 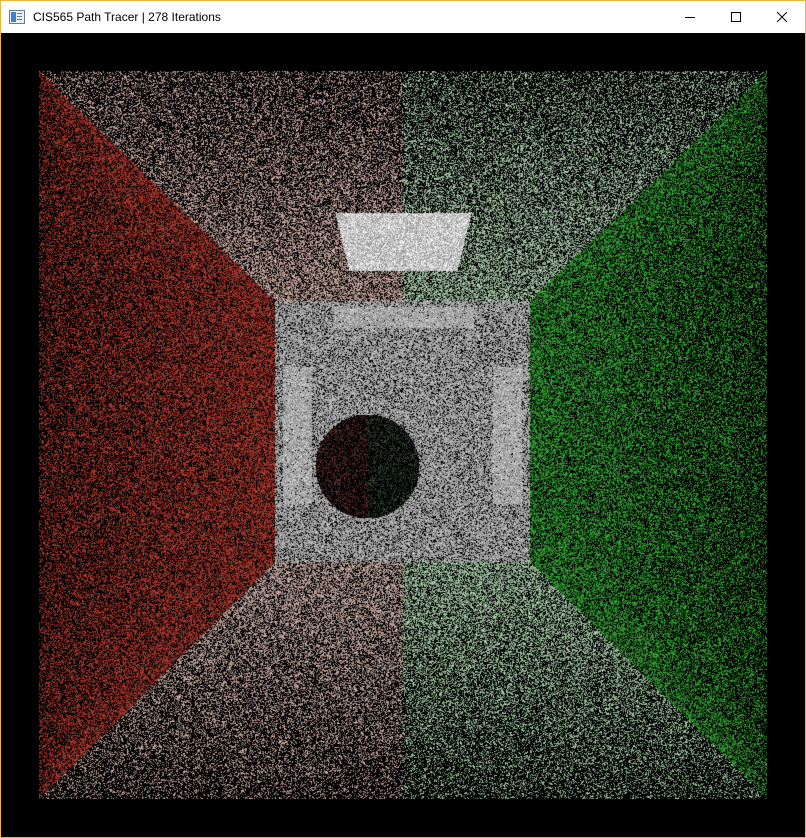 I want to click on window-controls, so click(x=736, y=17).